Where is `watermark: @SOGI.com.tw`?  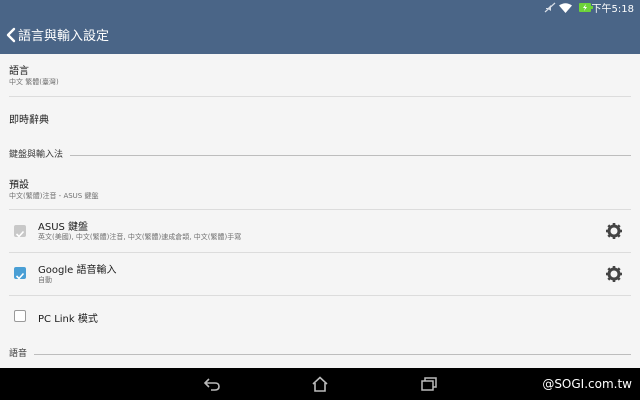 watermark: @SOGI.com.tw is located at coordinates (587, 384).